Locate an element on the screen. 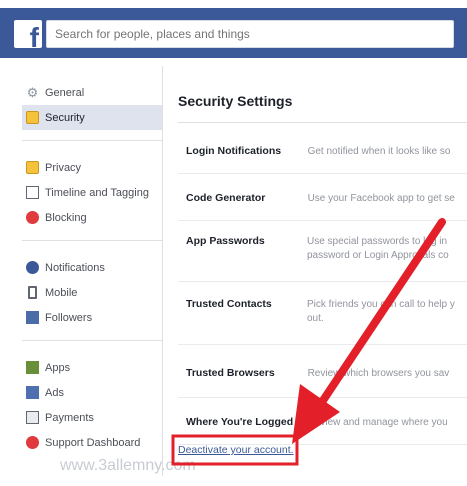 This screenshot has width=467, height=486. setting-description: Pick friends you can call to help y is located at coordinates (381, 304).